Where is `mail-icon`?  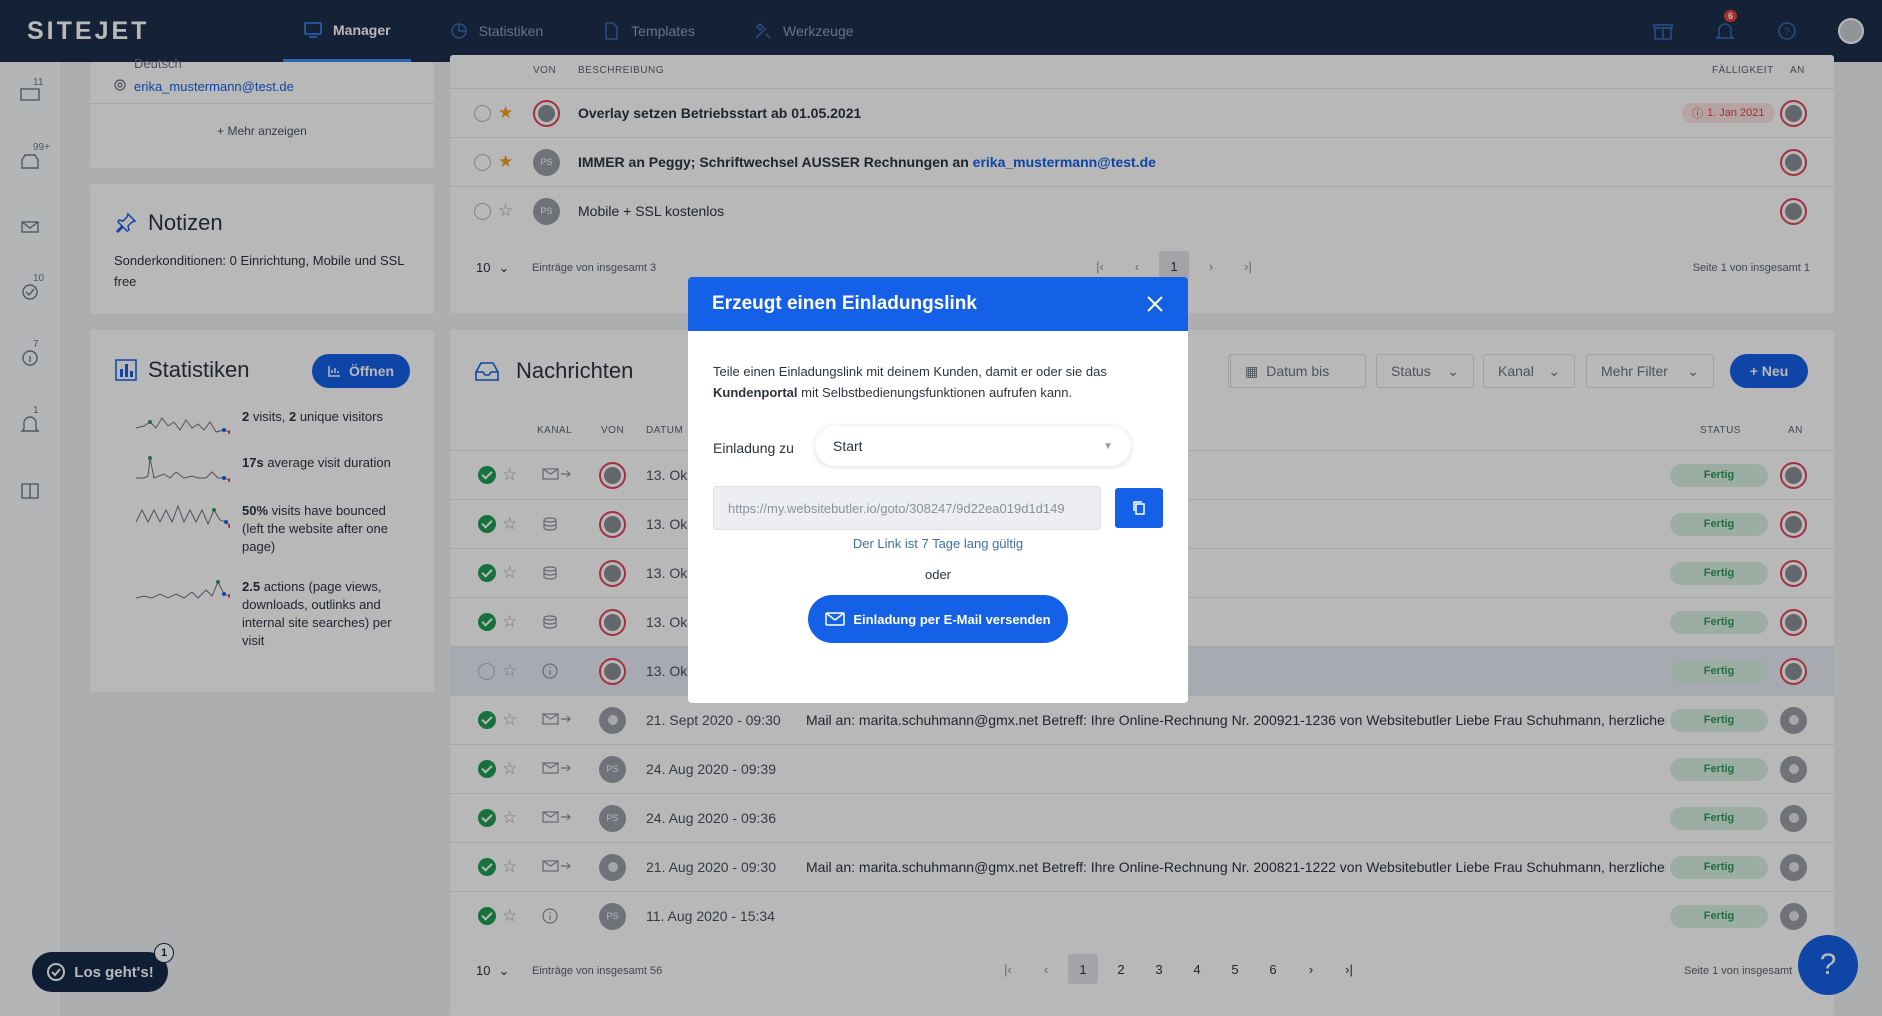
mail-icon is located at coordinates (835, 619).